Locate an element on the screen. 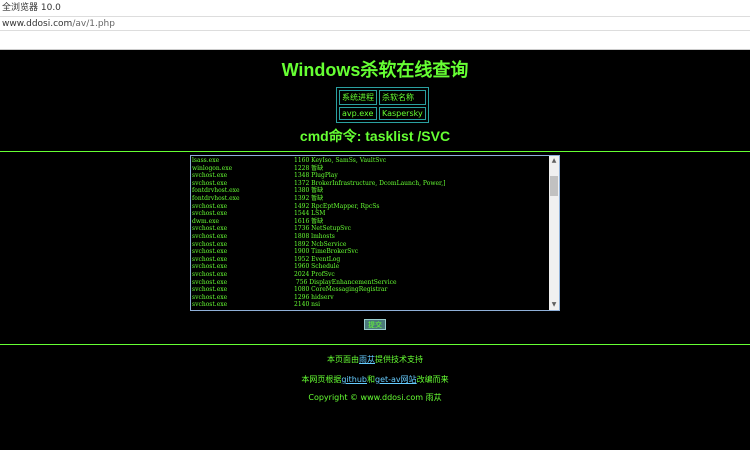 This screenshot has height=450, width=750. browser-title: 全浏览器 10.0 is located at coordinates (31, 8).